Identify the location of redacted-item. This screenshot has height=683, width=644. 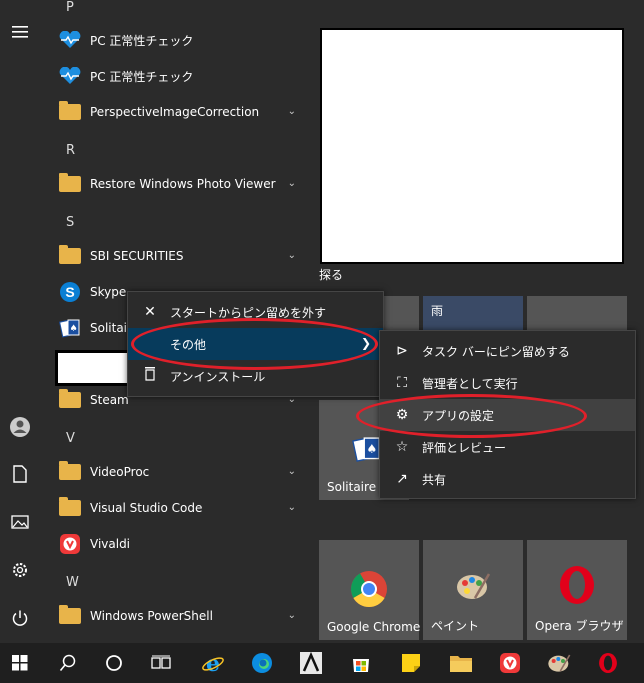
(93, 368).